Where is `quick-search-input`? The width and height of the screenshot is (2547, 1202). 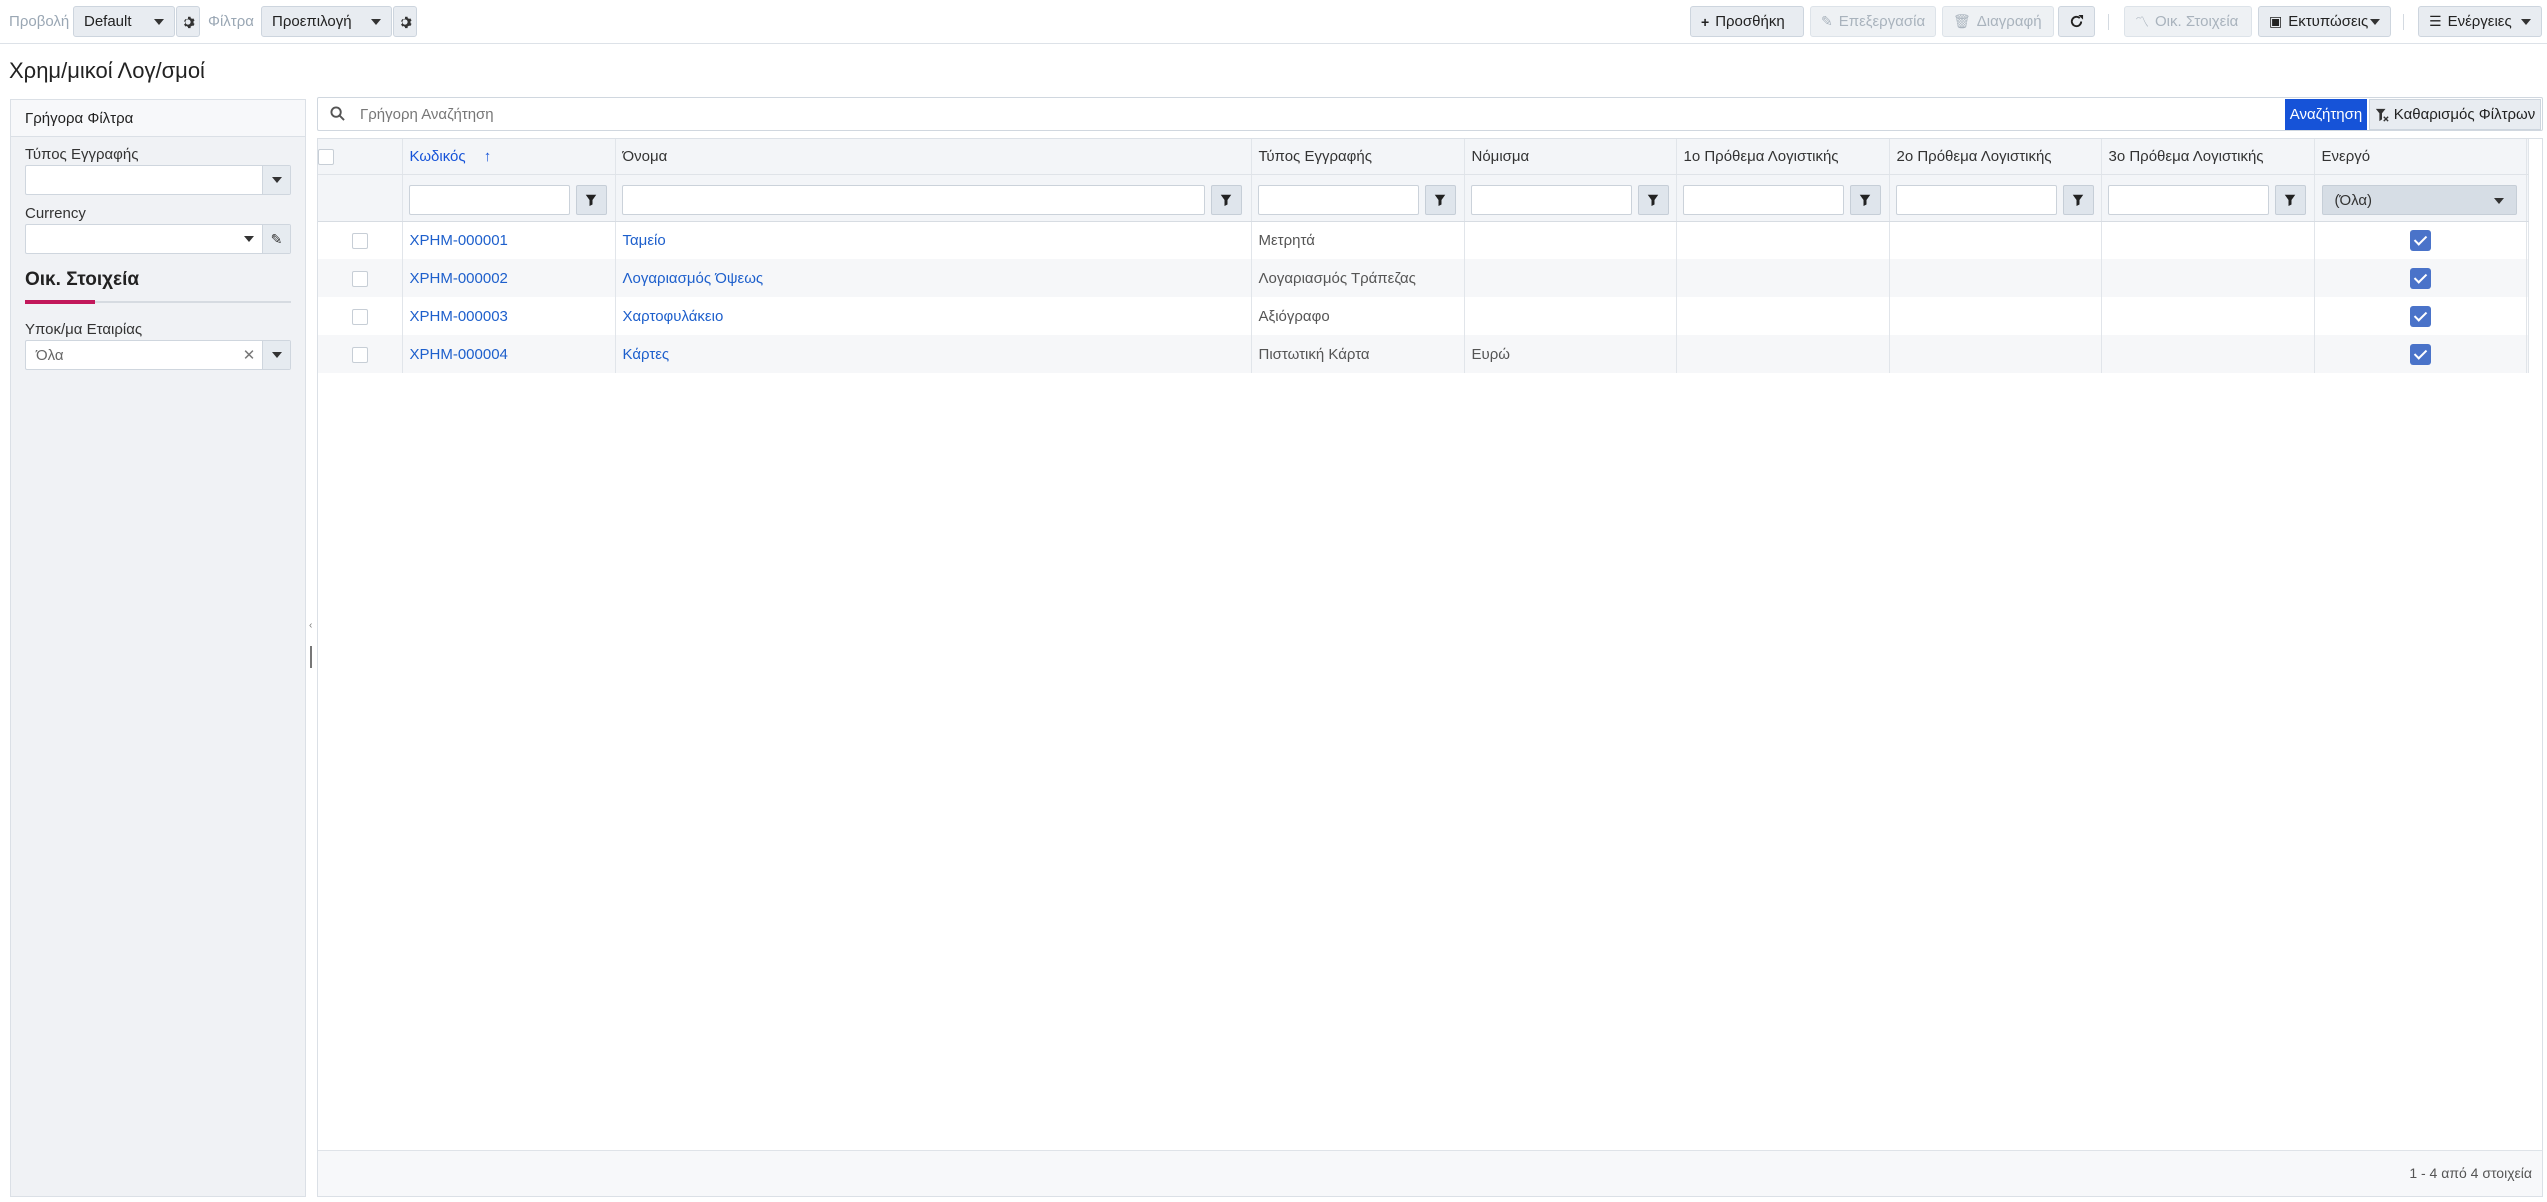
quick-search-input is located at coordinates (1308, 114).